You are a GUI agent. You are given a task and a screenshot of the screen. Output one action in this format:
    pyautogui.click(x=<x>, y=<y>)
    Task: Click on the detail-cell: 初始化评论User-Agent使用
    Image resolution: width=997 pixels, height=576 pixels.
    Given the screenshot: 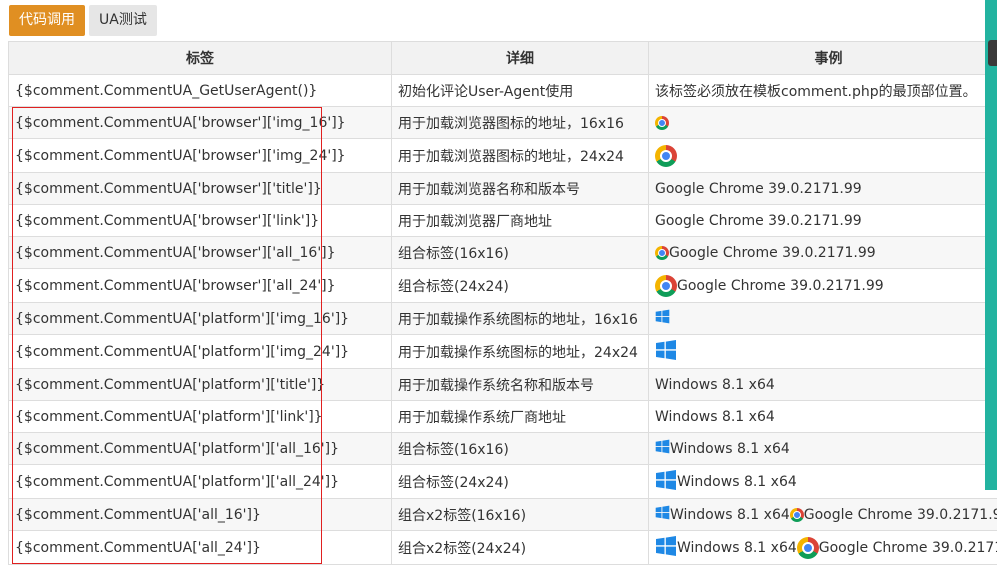 What is the action you would take?
    pyautogui.click(x=520, y=90)
    